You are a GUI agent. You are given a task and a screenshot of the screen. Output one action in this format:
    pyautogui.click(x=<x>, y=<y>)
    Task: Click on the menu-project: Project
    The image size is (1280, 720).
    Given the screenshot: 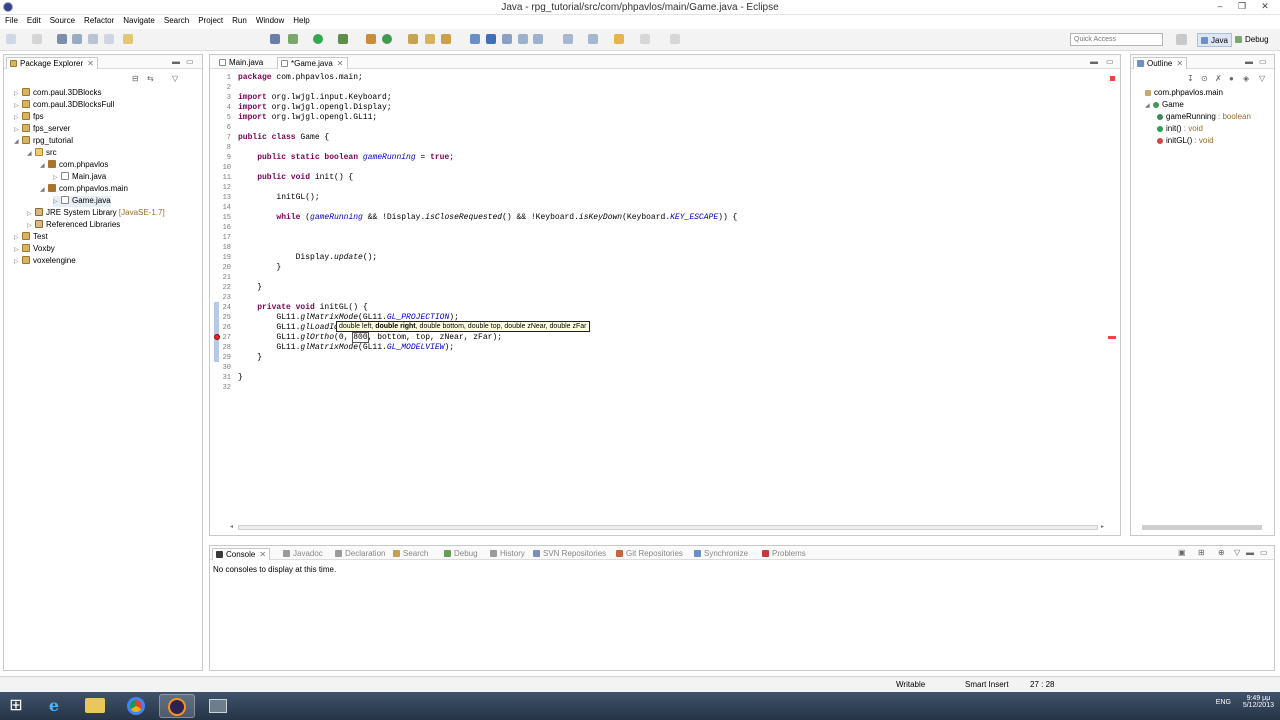 What is the action you would take?
    pyautogui.click(x=210, y=20)
    